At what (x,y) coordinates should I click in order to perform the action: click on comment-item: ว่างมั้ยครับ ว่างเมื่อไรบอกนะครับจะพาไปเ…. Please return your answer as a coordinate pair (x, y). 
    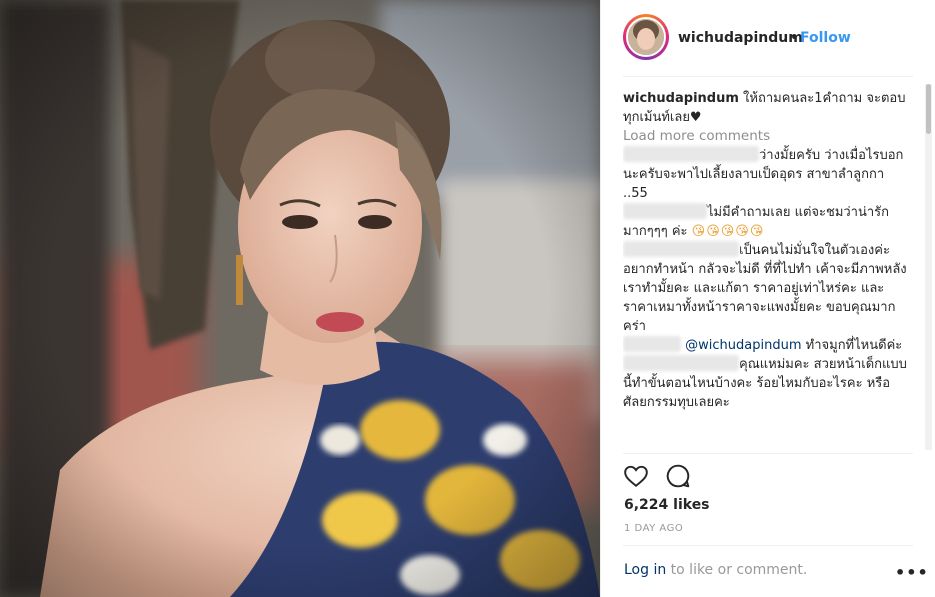
    Looking at the image, I should click on (767, 174).